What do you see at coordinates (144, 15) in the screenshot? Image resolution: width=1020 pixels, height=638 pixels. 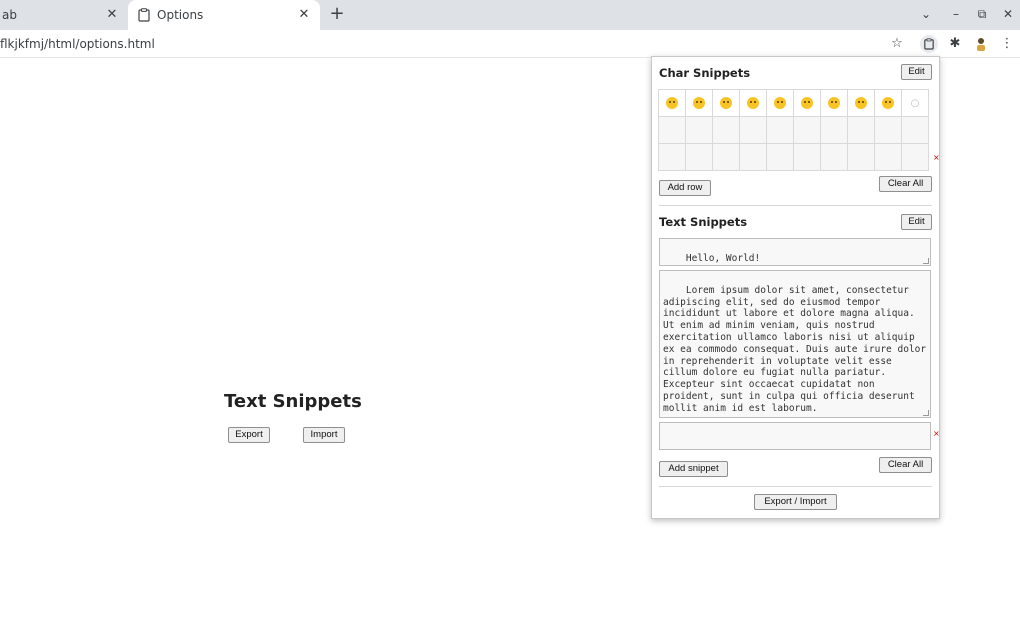 I see `clipboard-icon` at bounding box center [144, 15].